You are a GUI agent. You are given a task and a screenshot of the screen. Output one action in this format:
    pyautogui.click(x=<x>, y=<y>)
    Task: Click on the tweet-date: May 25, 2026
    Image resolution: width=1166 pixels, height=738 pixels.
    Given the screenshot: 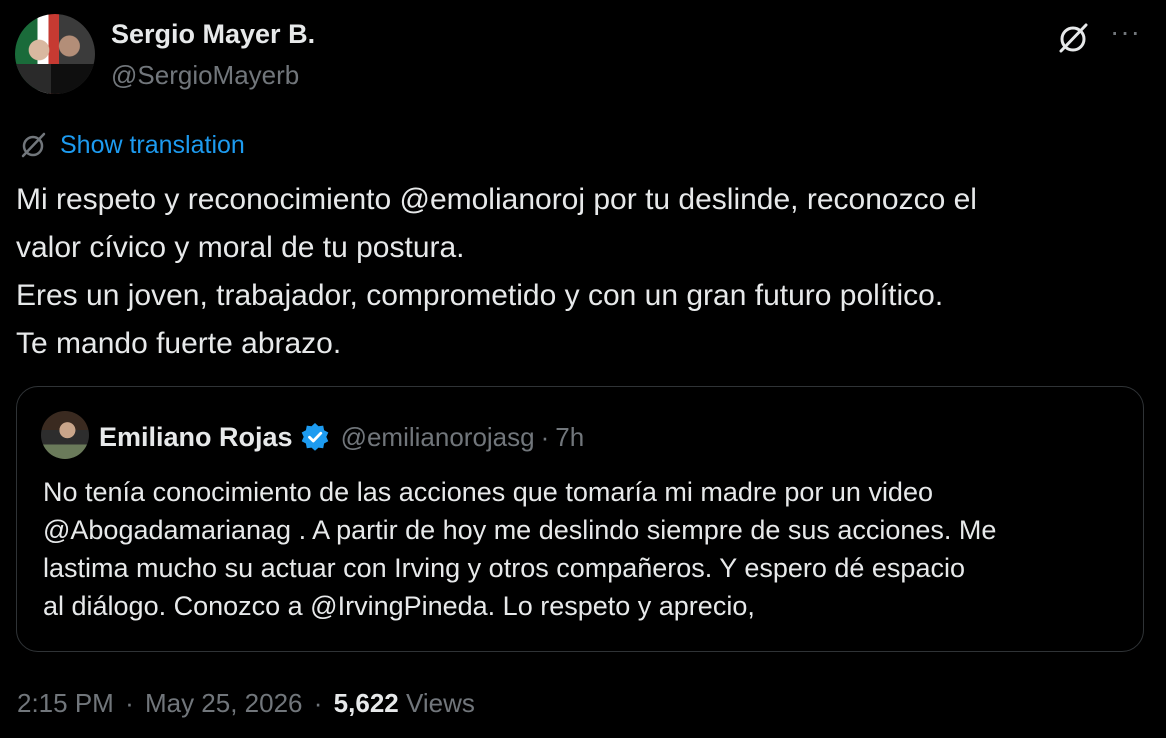 What is the action you would take?
    pyautogui.click(x=224, y=703)
    